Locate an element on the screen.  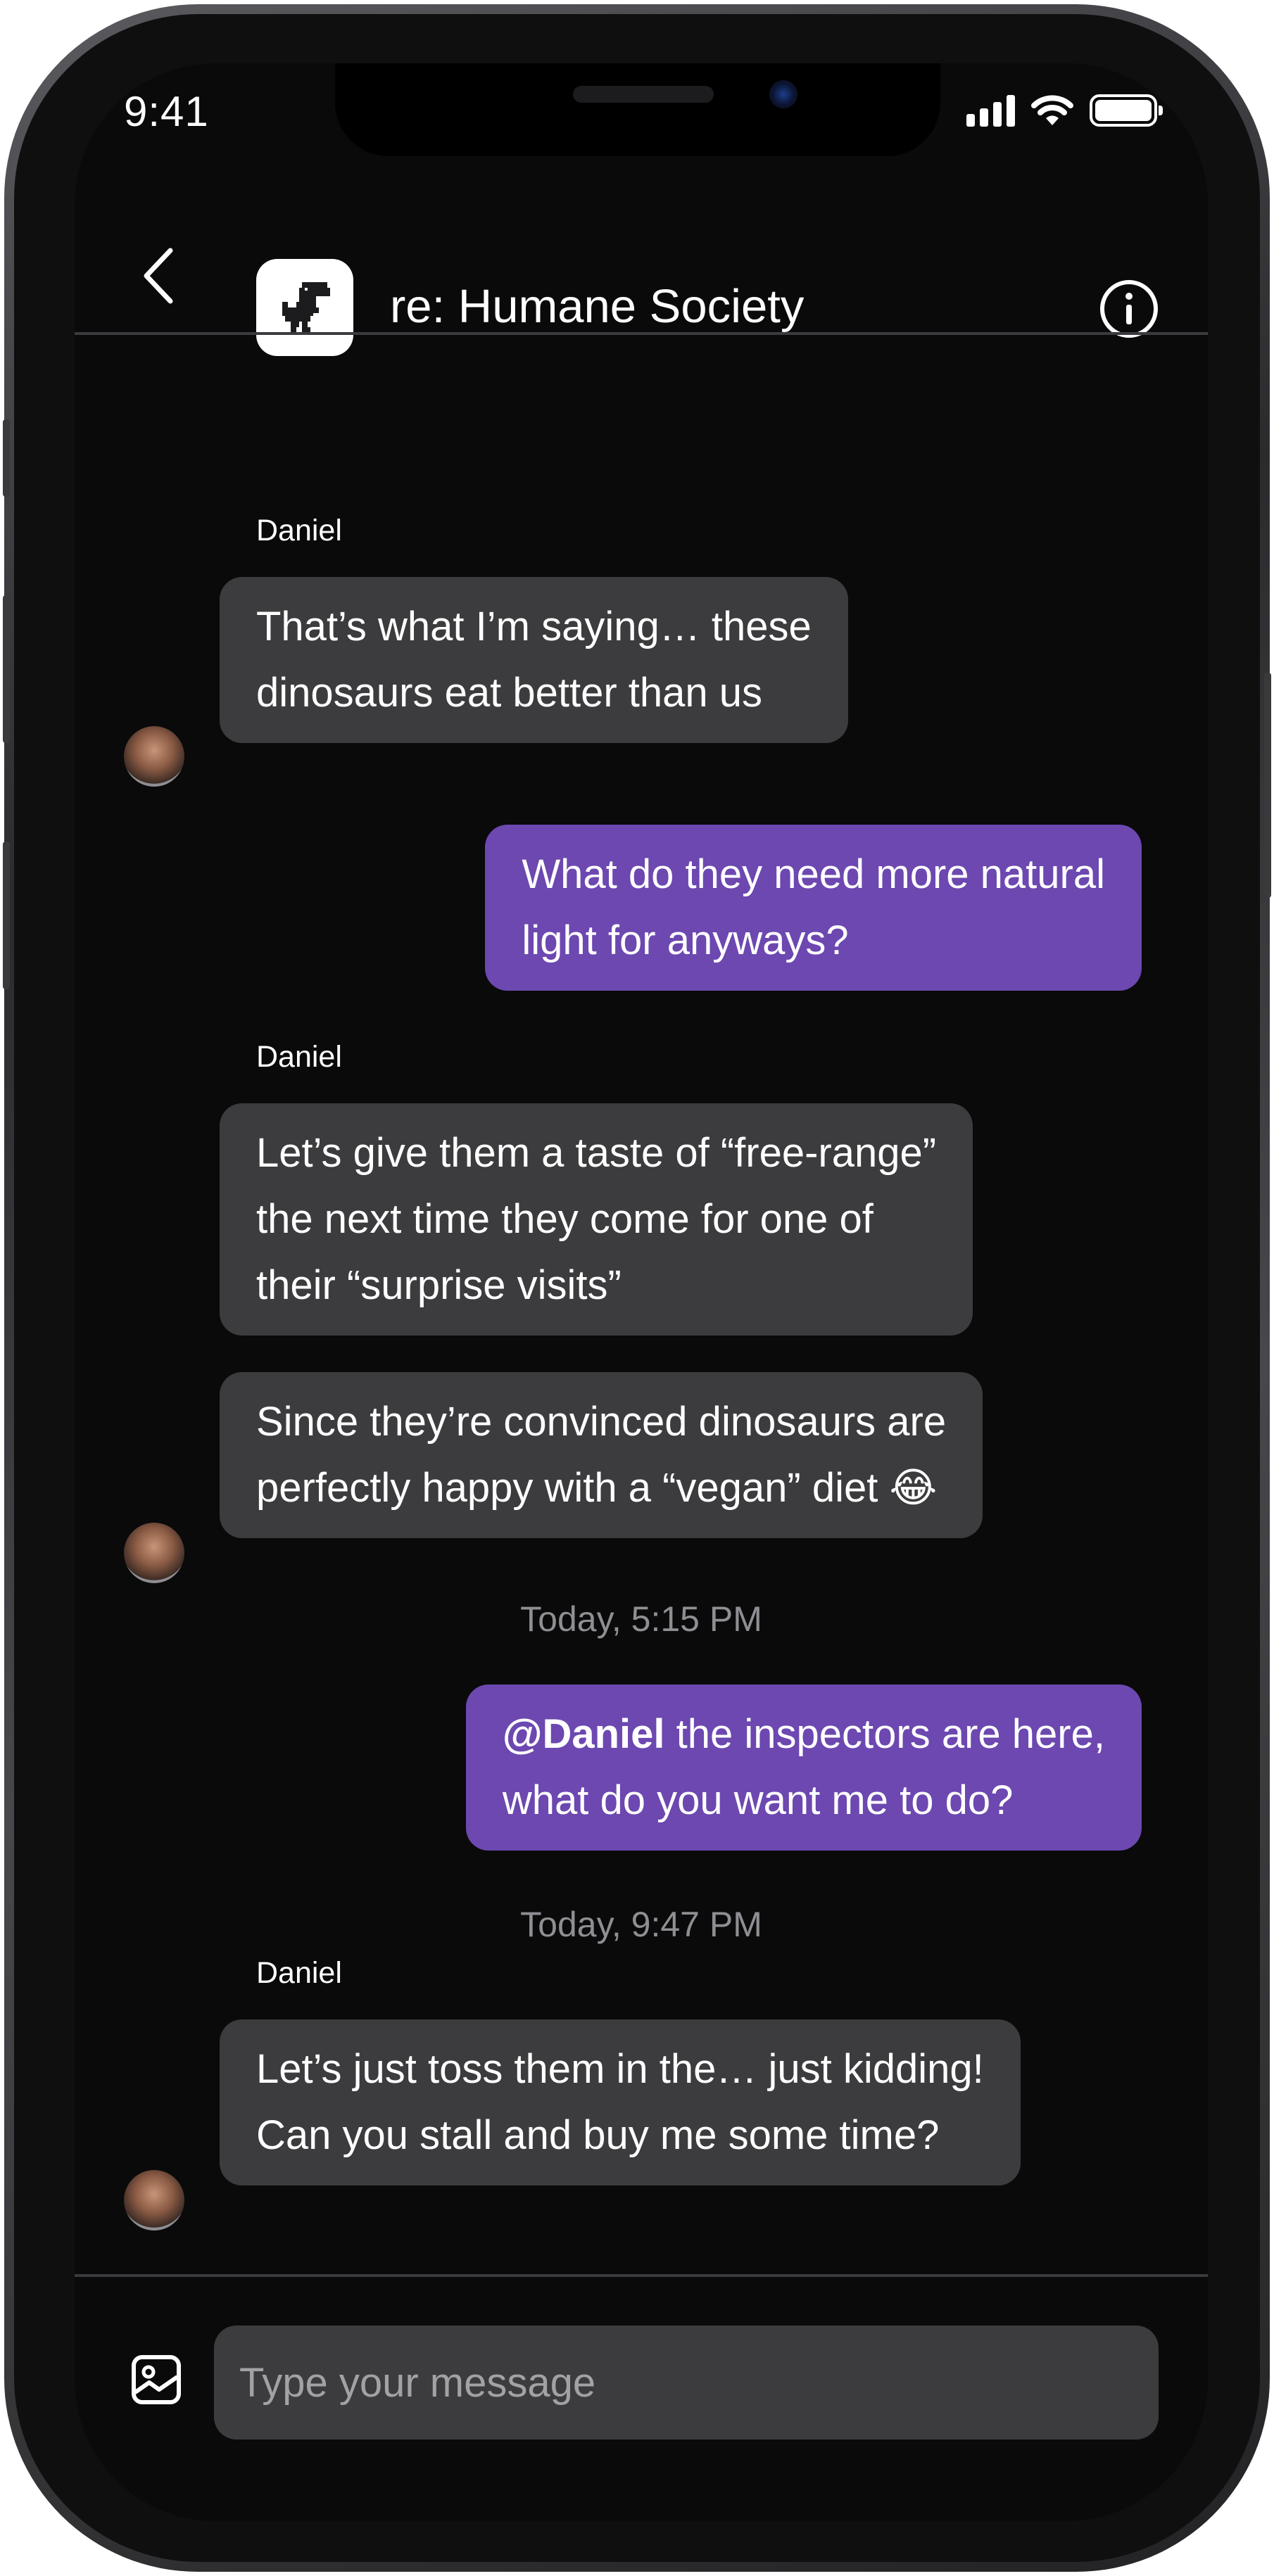
battery-icon is located at coordinates (1127, 110).